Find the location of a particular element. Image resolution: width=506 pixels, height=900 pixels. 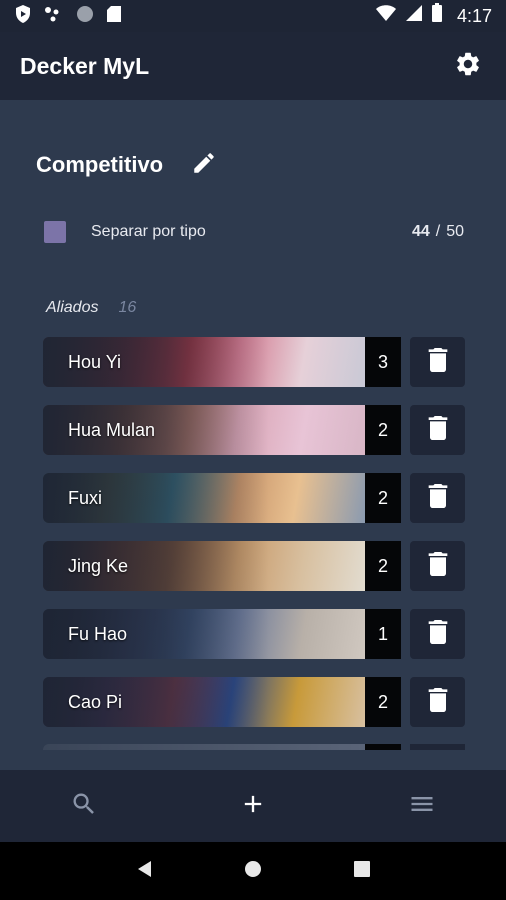

app-title: Decker MyL is located at coordinates (85, 65).